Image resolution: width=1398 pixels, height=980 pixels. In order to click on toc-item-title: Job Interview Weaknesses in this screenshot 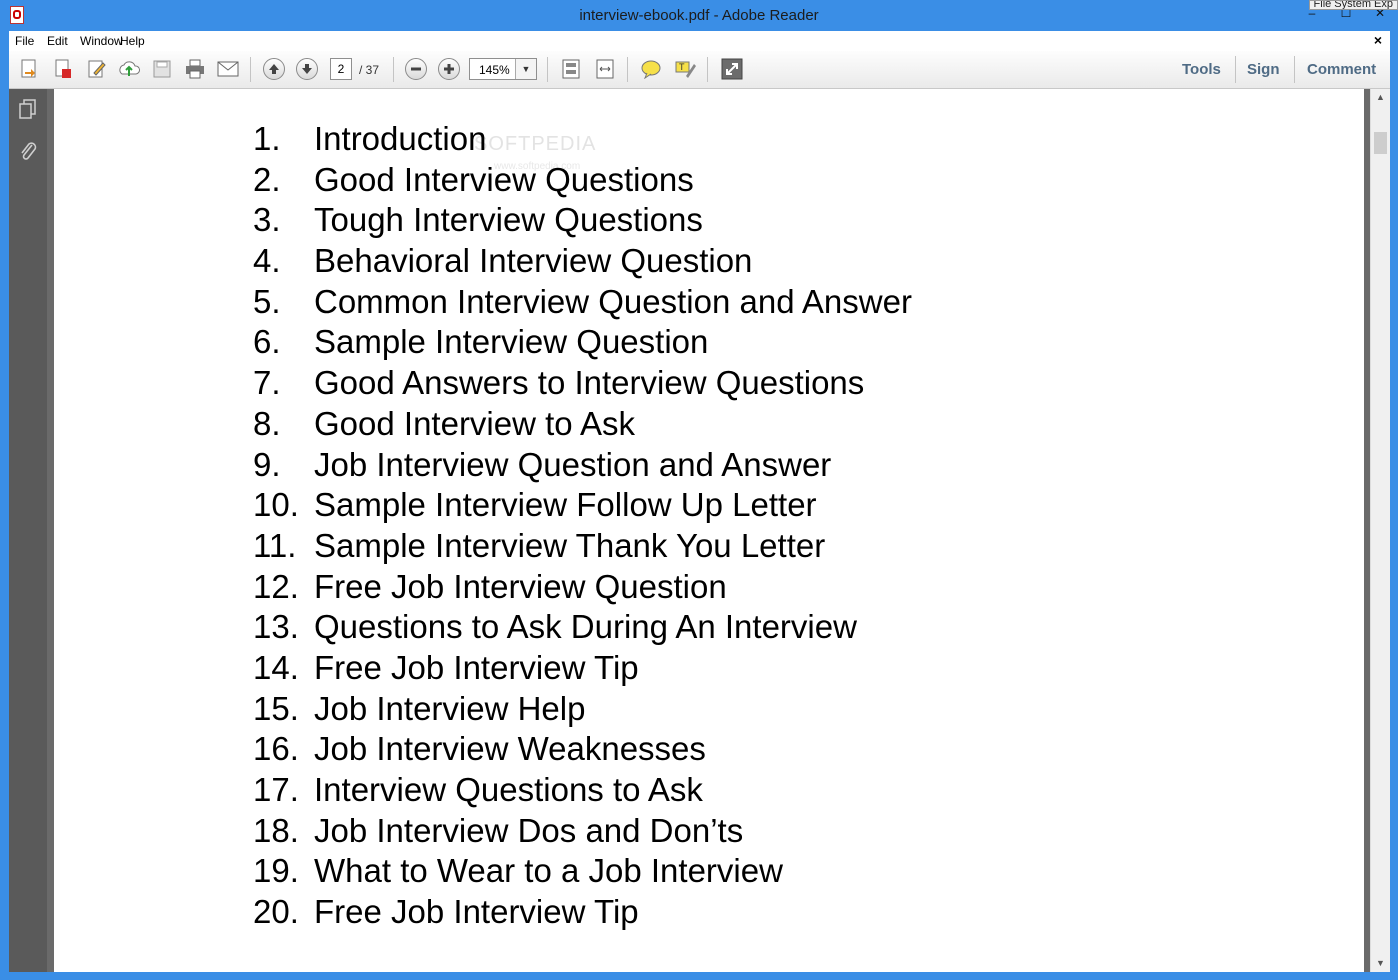, I will do `click(510, 749)`.